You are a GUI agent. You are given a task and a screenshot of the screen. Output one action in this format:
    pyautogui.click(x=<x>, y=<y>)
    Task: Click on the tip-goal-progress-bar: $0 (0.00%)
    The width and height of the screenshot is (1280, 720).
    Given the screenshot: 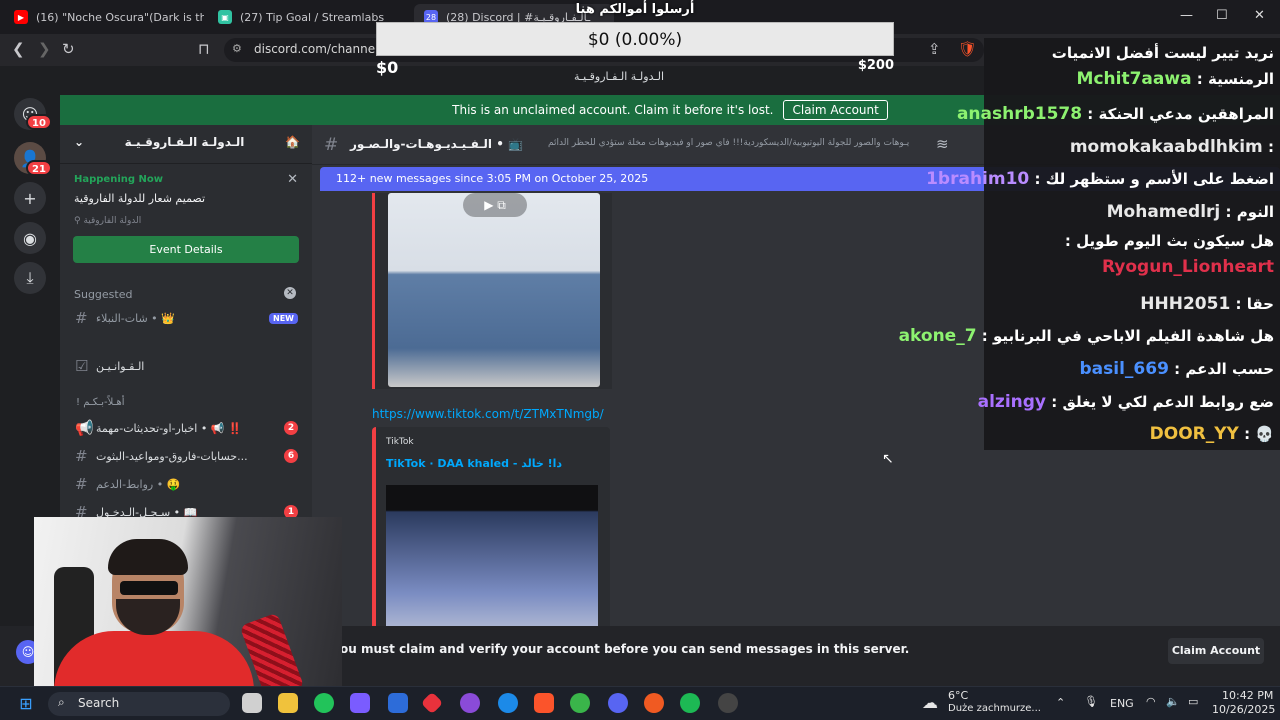 What is the action you would take?
    pyautogui.click(x=635, y=39)
    